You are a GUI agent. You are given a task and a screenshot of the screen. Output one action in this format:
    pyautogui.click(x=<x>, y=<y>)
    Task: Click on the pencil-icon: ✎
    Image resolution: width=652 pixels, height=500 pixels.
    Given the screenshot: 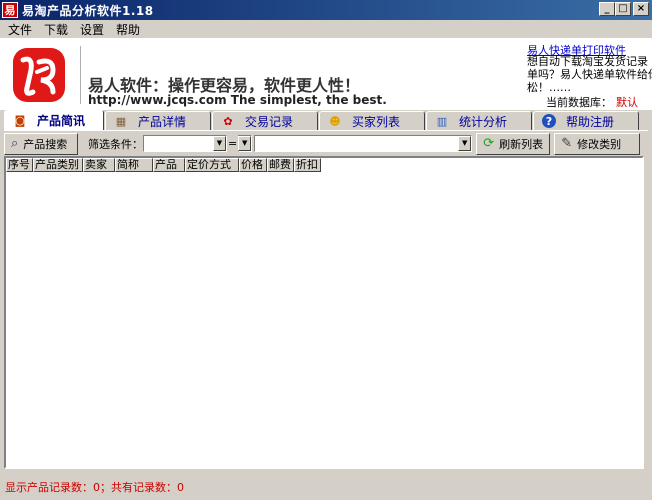 What is the action you would take?
    pyautogui.click(x=567, y=143)
    